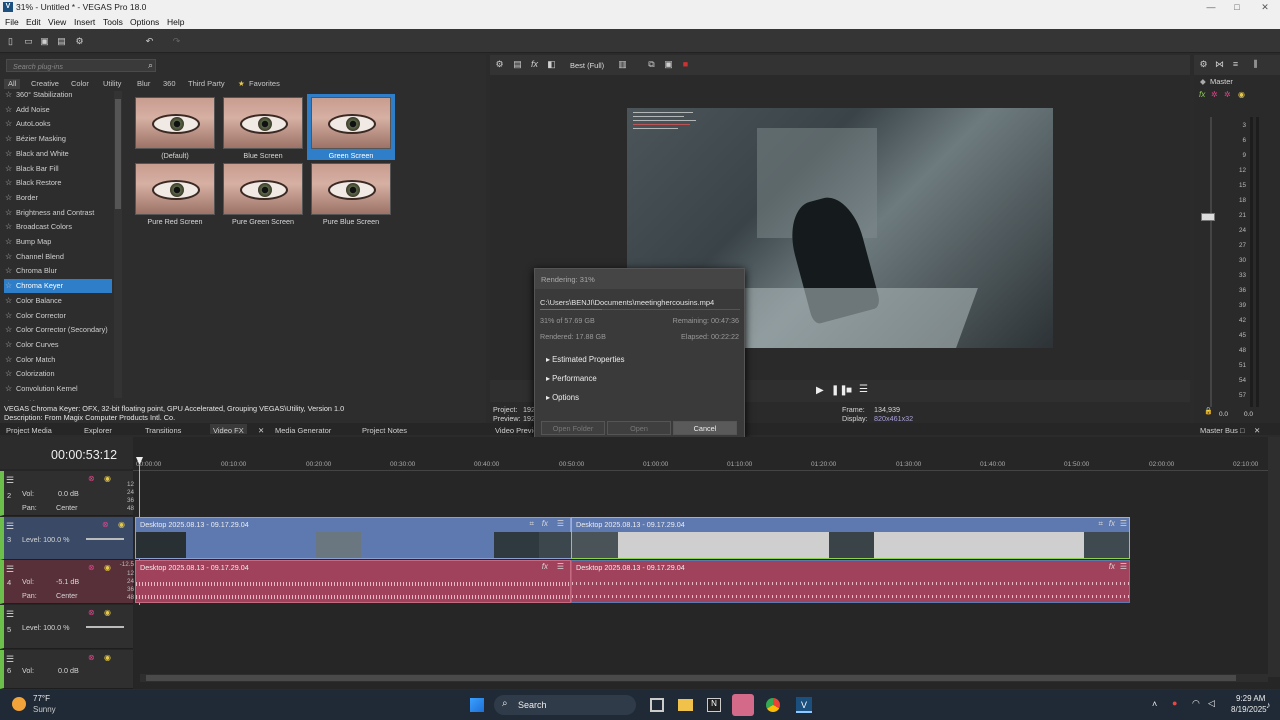 The height and width of the screenshot is (720, 1280). I want to click on section-estimated-properties: ▸ Estimated Properties, so click(585, 359).